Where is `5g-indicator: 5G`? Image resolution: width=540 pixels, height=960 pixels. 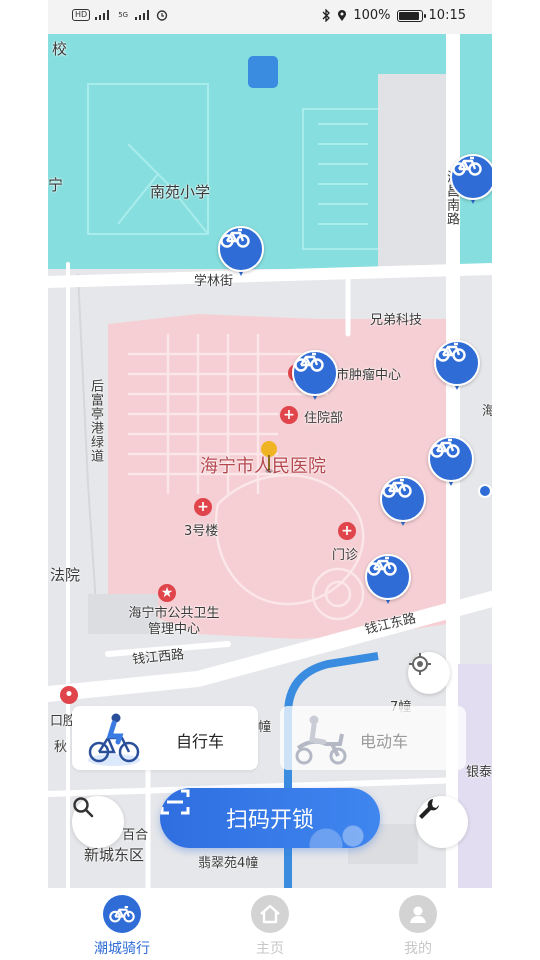 5g-indicator: 5G is located at coordinates (123, 15).